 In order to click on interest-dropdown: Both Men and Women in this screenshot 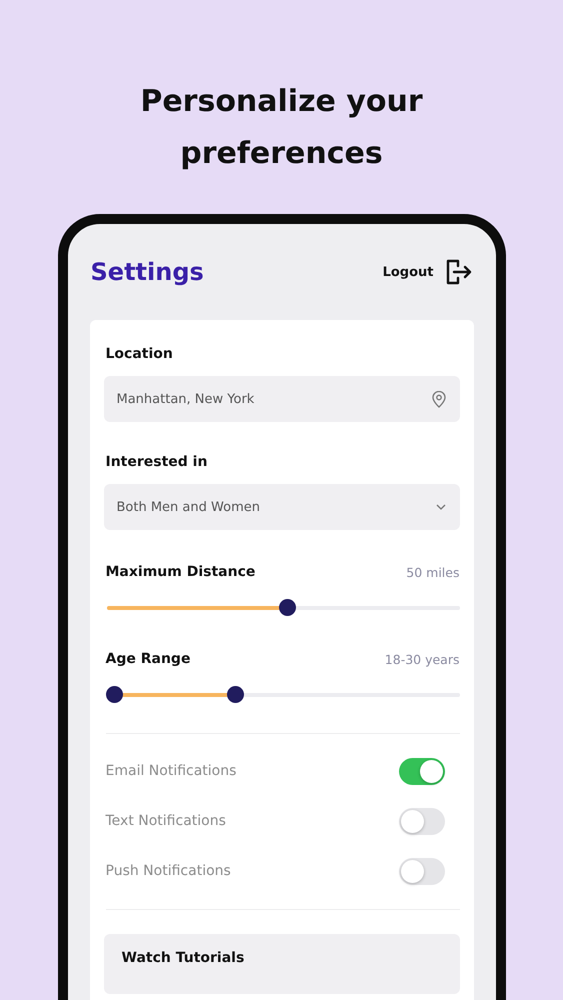, I will do `click(282, 507)`.